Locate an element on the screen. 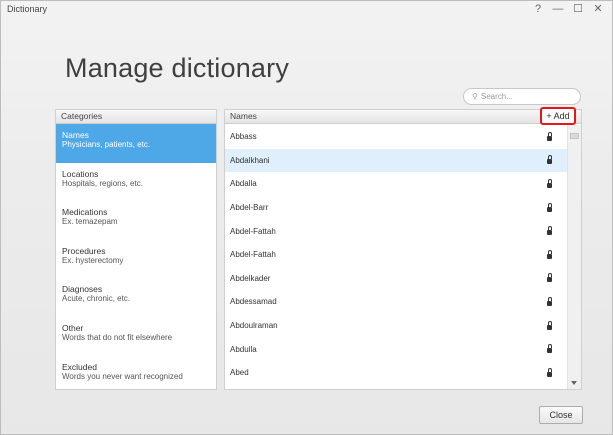  name-row: Abdalla is located at coordinates (396, 184).